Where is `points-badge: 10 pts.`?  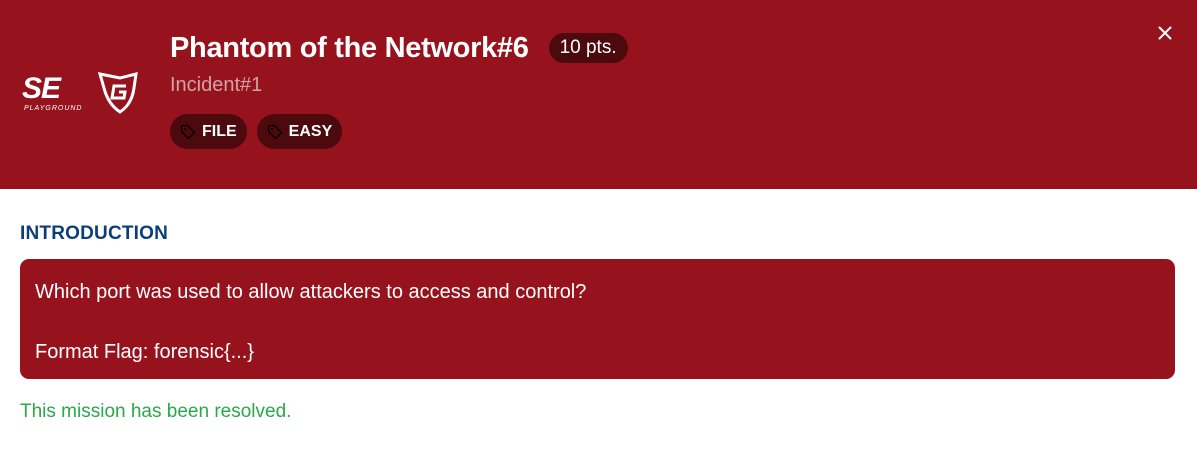
points-badge: 10 pts. is located at coordinates (588, 48).